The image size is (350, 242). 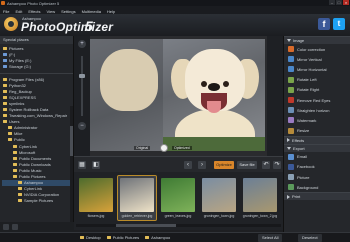 What do you see at coordinates (96, 165) in the screenshot?
I see `compare-view-icon: ◧` at bounding box center [96, 165].